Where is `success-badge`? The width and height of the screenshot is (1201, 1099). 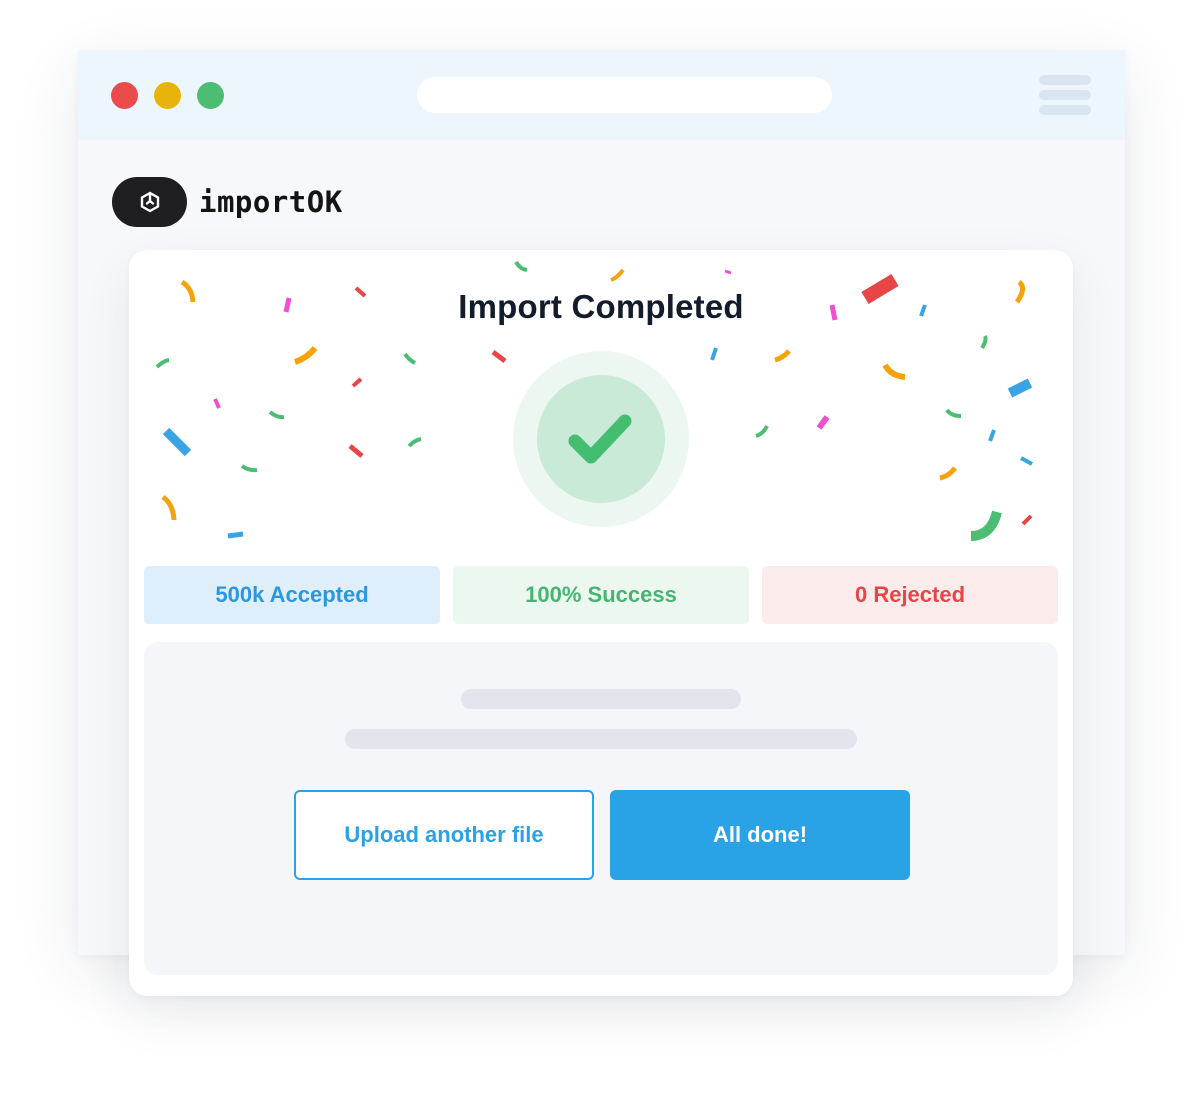 success-badge is located at coordinates (601, 439).